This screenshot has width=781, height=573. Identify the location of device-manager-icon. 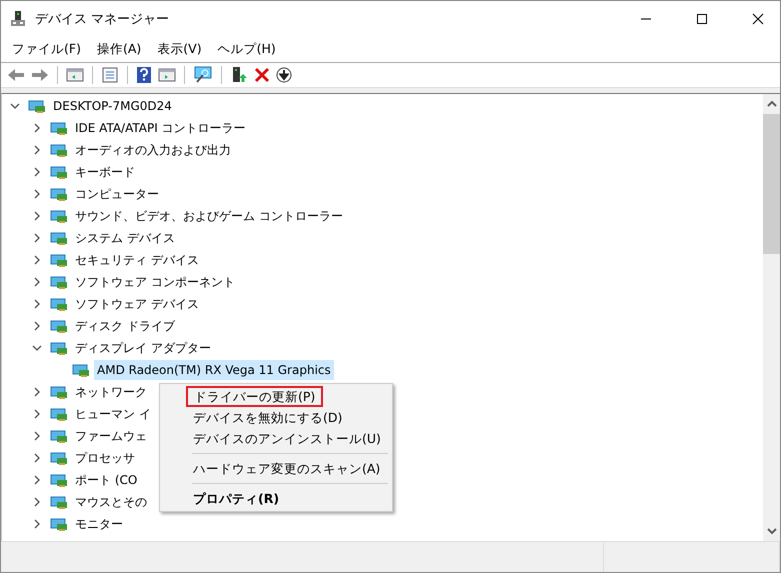
(18, 19).